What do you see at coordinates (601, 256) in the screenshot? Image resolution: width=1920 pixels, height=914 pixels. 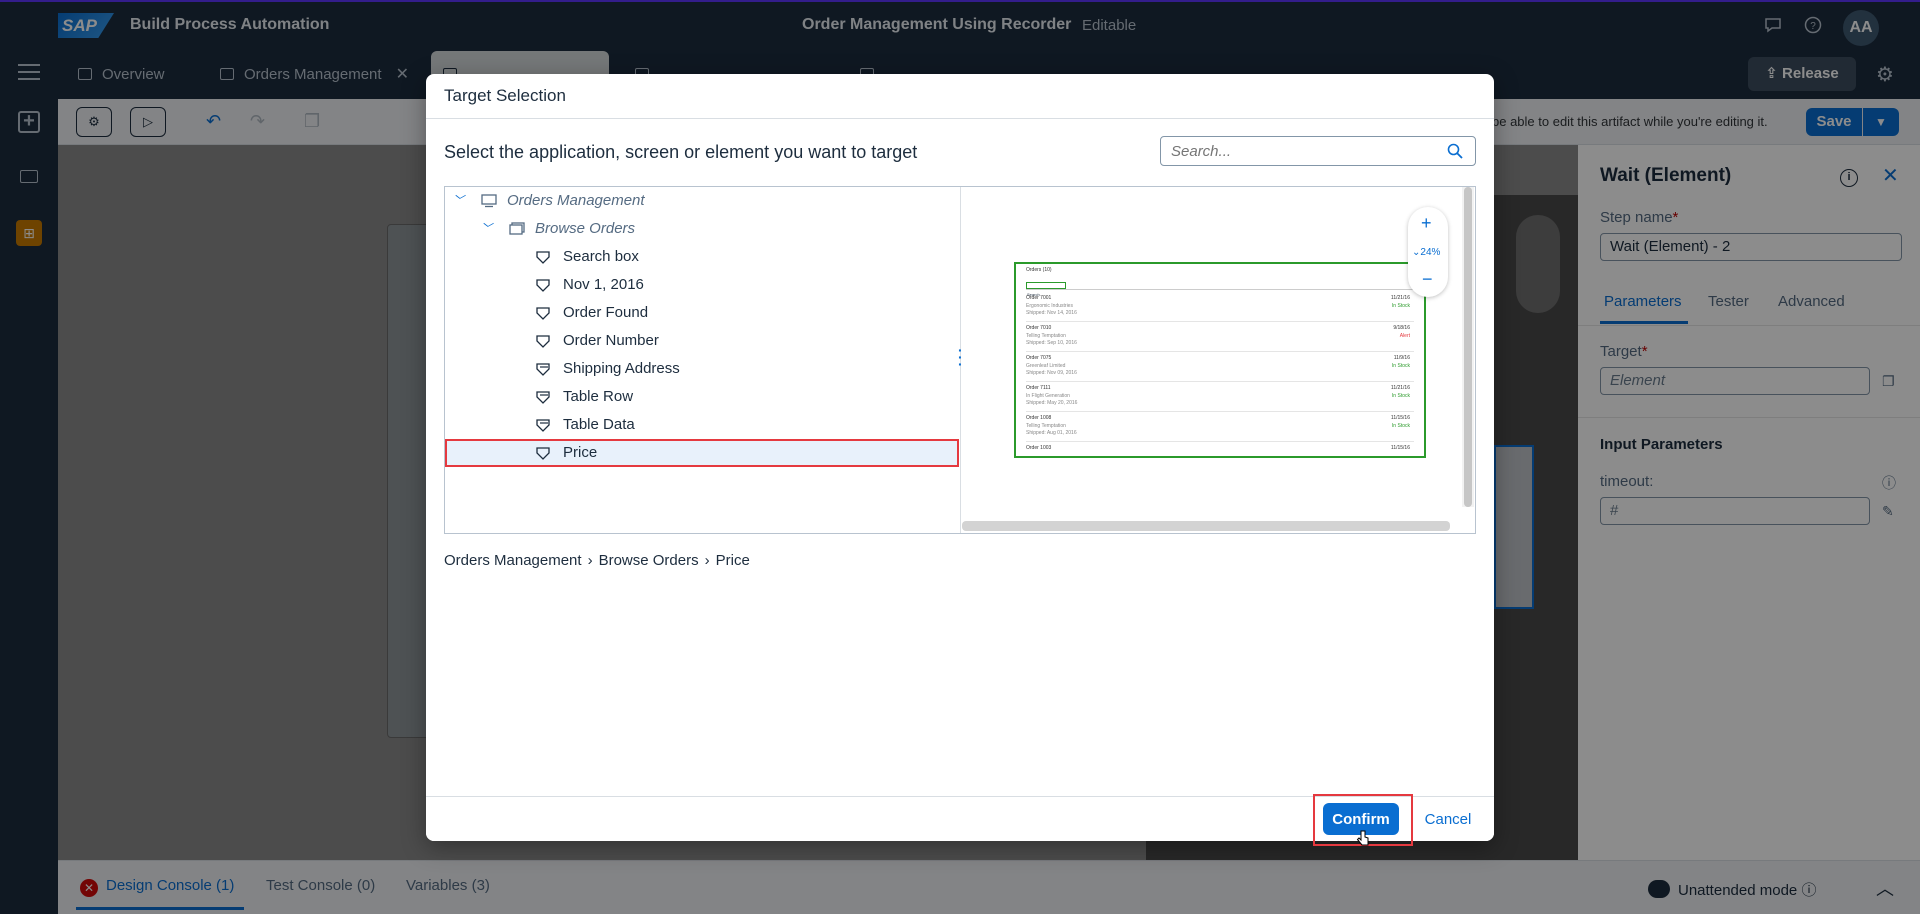 I see `tree-item-label: Search box` at bounding box center [601, 256].